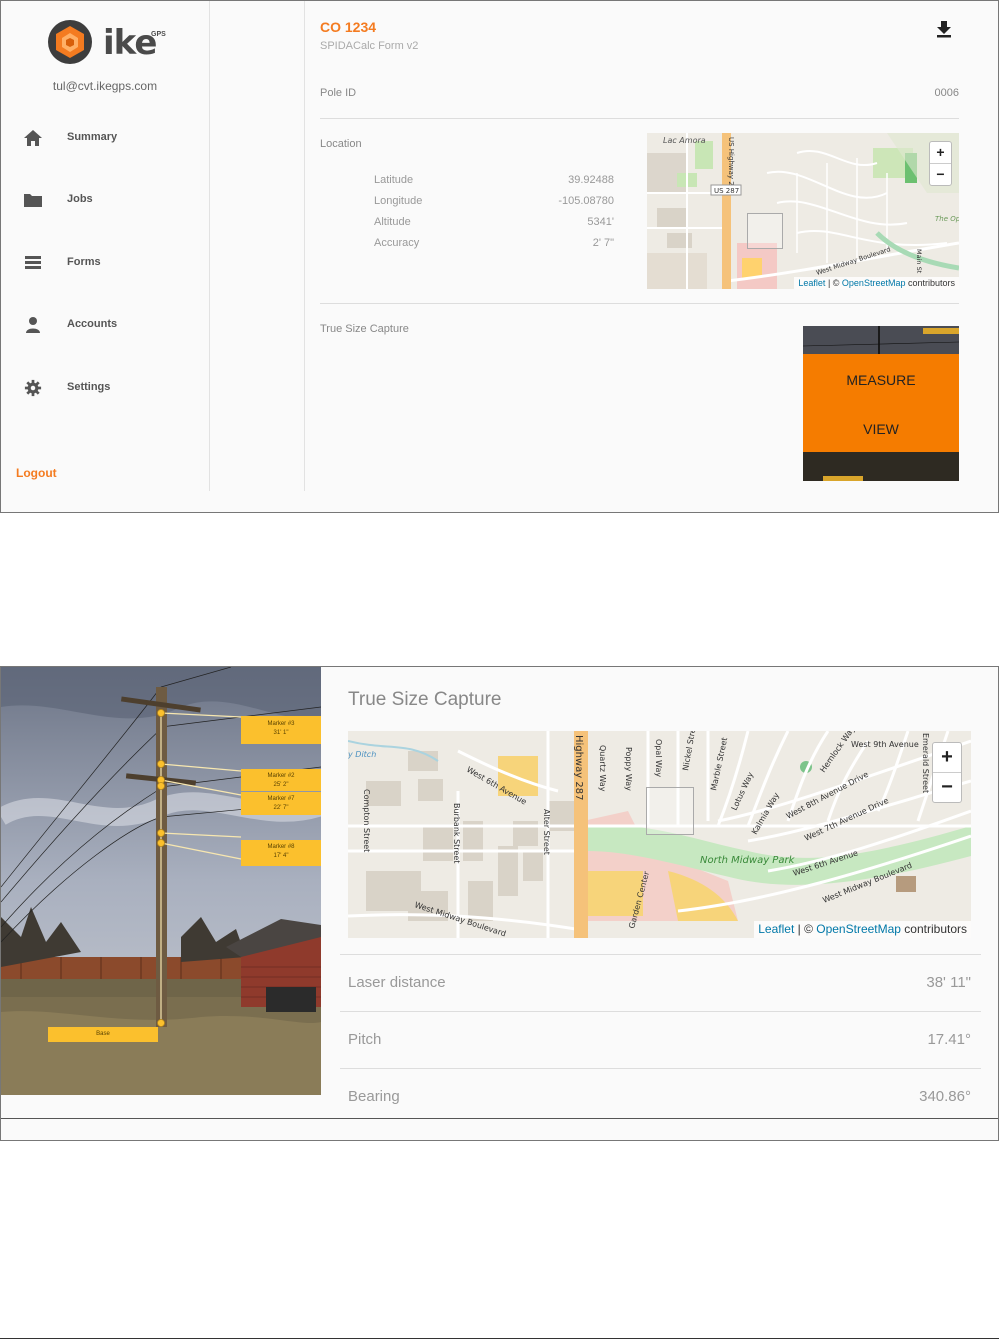  Describe the element at coordinates (281, 733) in the screenshot. I see `marker-value: 31' 1"` at that location.